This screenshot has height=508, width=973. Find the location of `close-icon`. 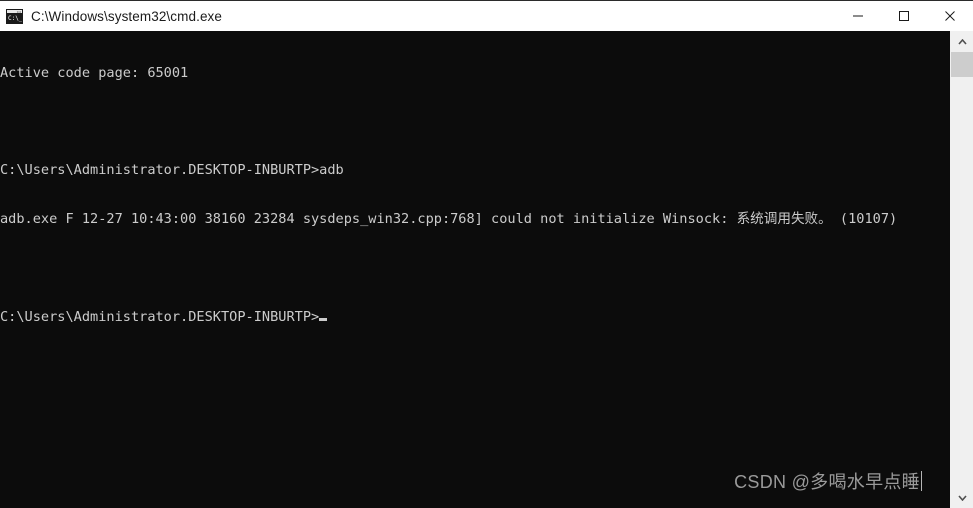

close-icon is located at coordinates (950, 16).